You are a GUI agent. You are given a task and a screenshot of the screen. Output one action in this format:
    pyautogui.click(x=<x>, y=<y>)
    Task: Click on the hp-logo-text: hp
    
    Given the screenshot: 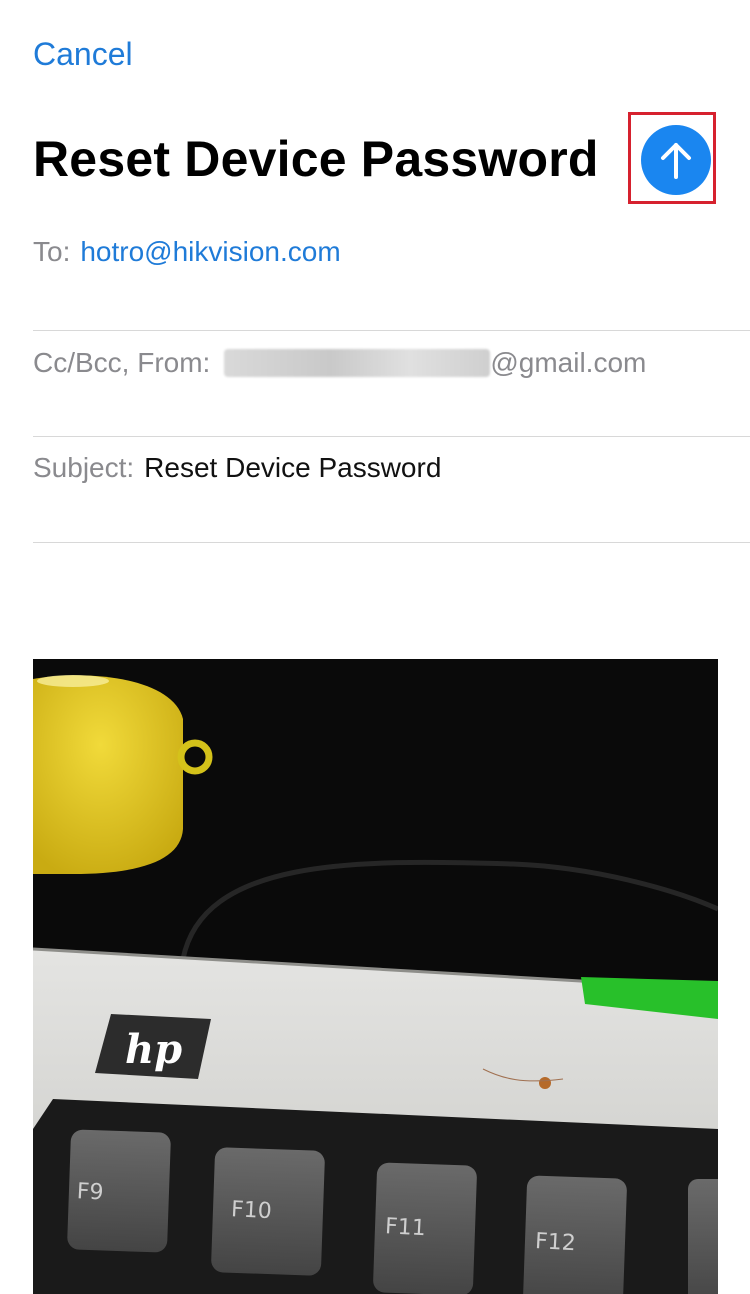 What is the action you would take?
    pyautogui.click(x=153, y=1049)
    